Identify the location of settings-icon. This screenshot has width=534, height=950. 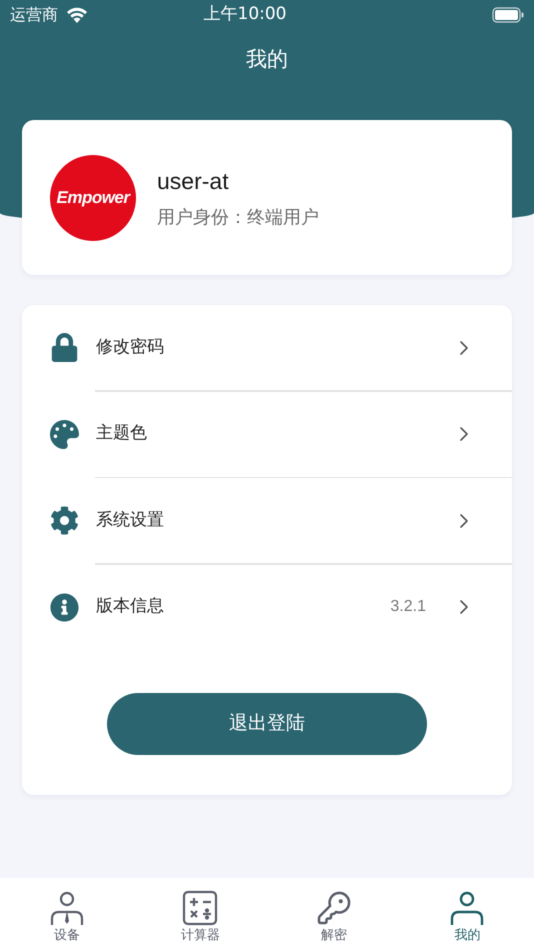
(64, 520).